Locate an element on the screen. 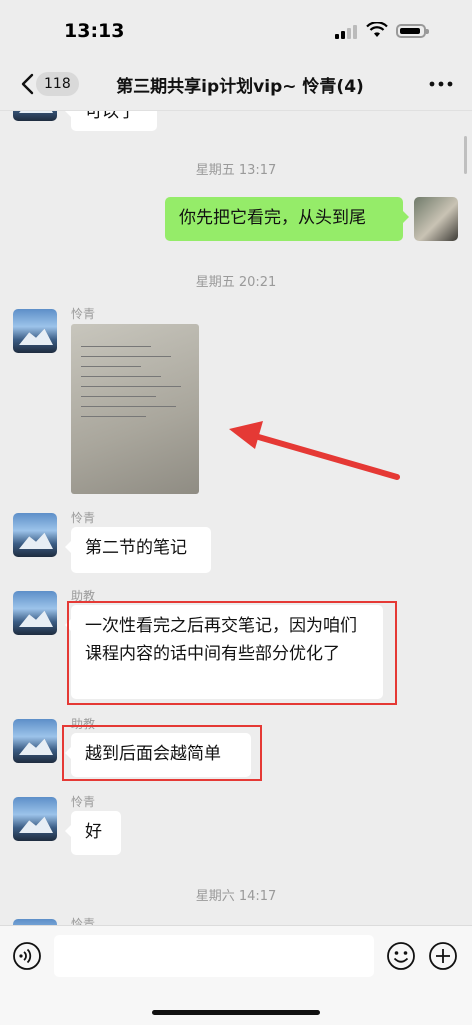 The width and height of the screenshot is (472, 1025). red-arrow-annotation is located at coordinates (314, 450).